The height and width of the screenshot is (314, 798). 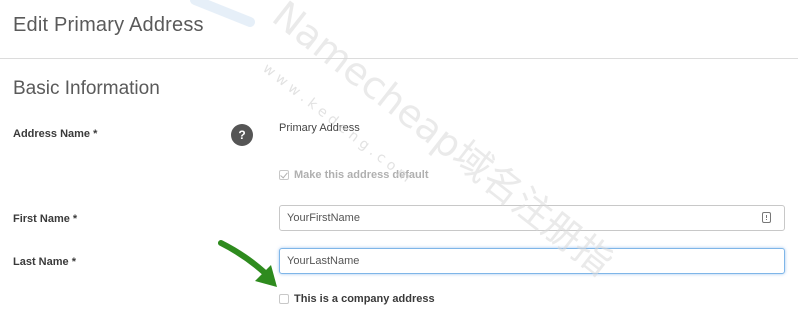 What do you see at coordinates (242, 135) in the screenshot?
I see `question-mark-icon: ?` at bounding box center [242, 135].